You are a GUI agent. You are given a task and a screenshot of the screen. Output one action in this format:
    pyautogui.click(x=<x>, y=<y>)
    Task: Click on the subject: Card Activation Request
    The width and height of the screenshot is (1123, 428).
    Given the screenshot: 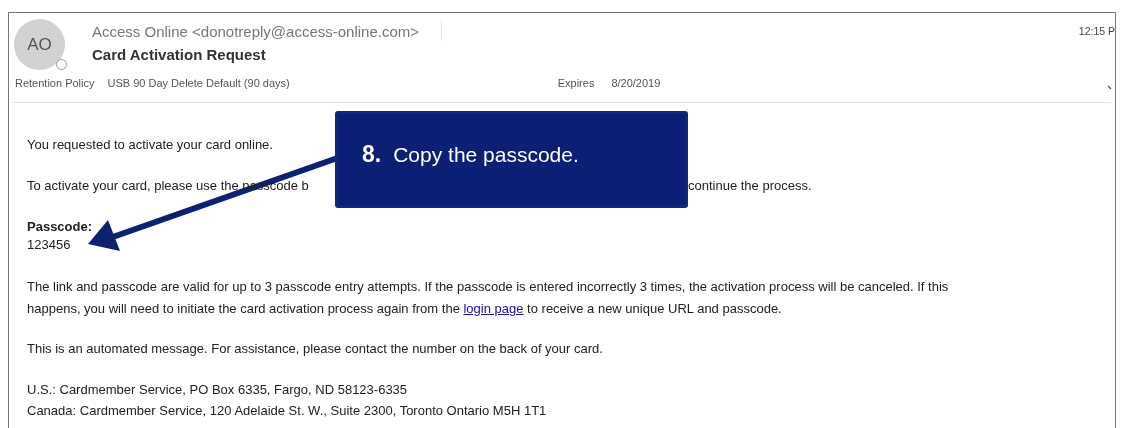 What is the action you would take?
    pyautogui.click(x=179, y=54)
    